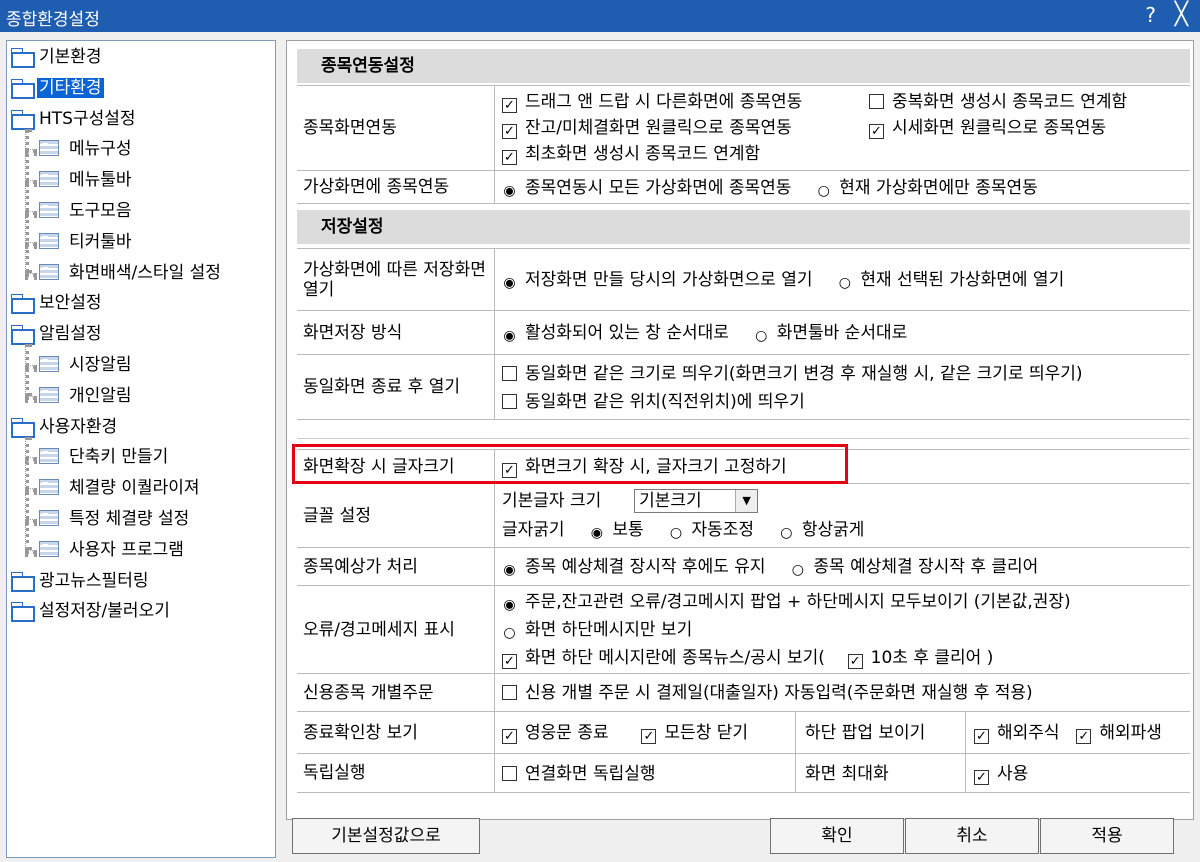  Describe the element at coordinates (646, 188) in the screenshot. I see `radio-all-virtual: ◉ 종목연동시 모든 가상화면에 종목연동` at that location.